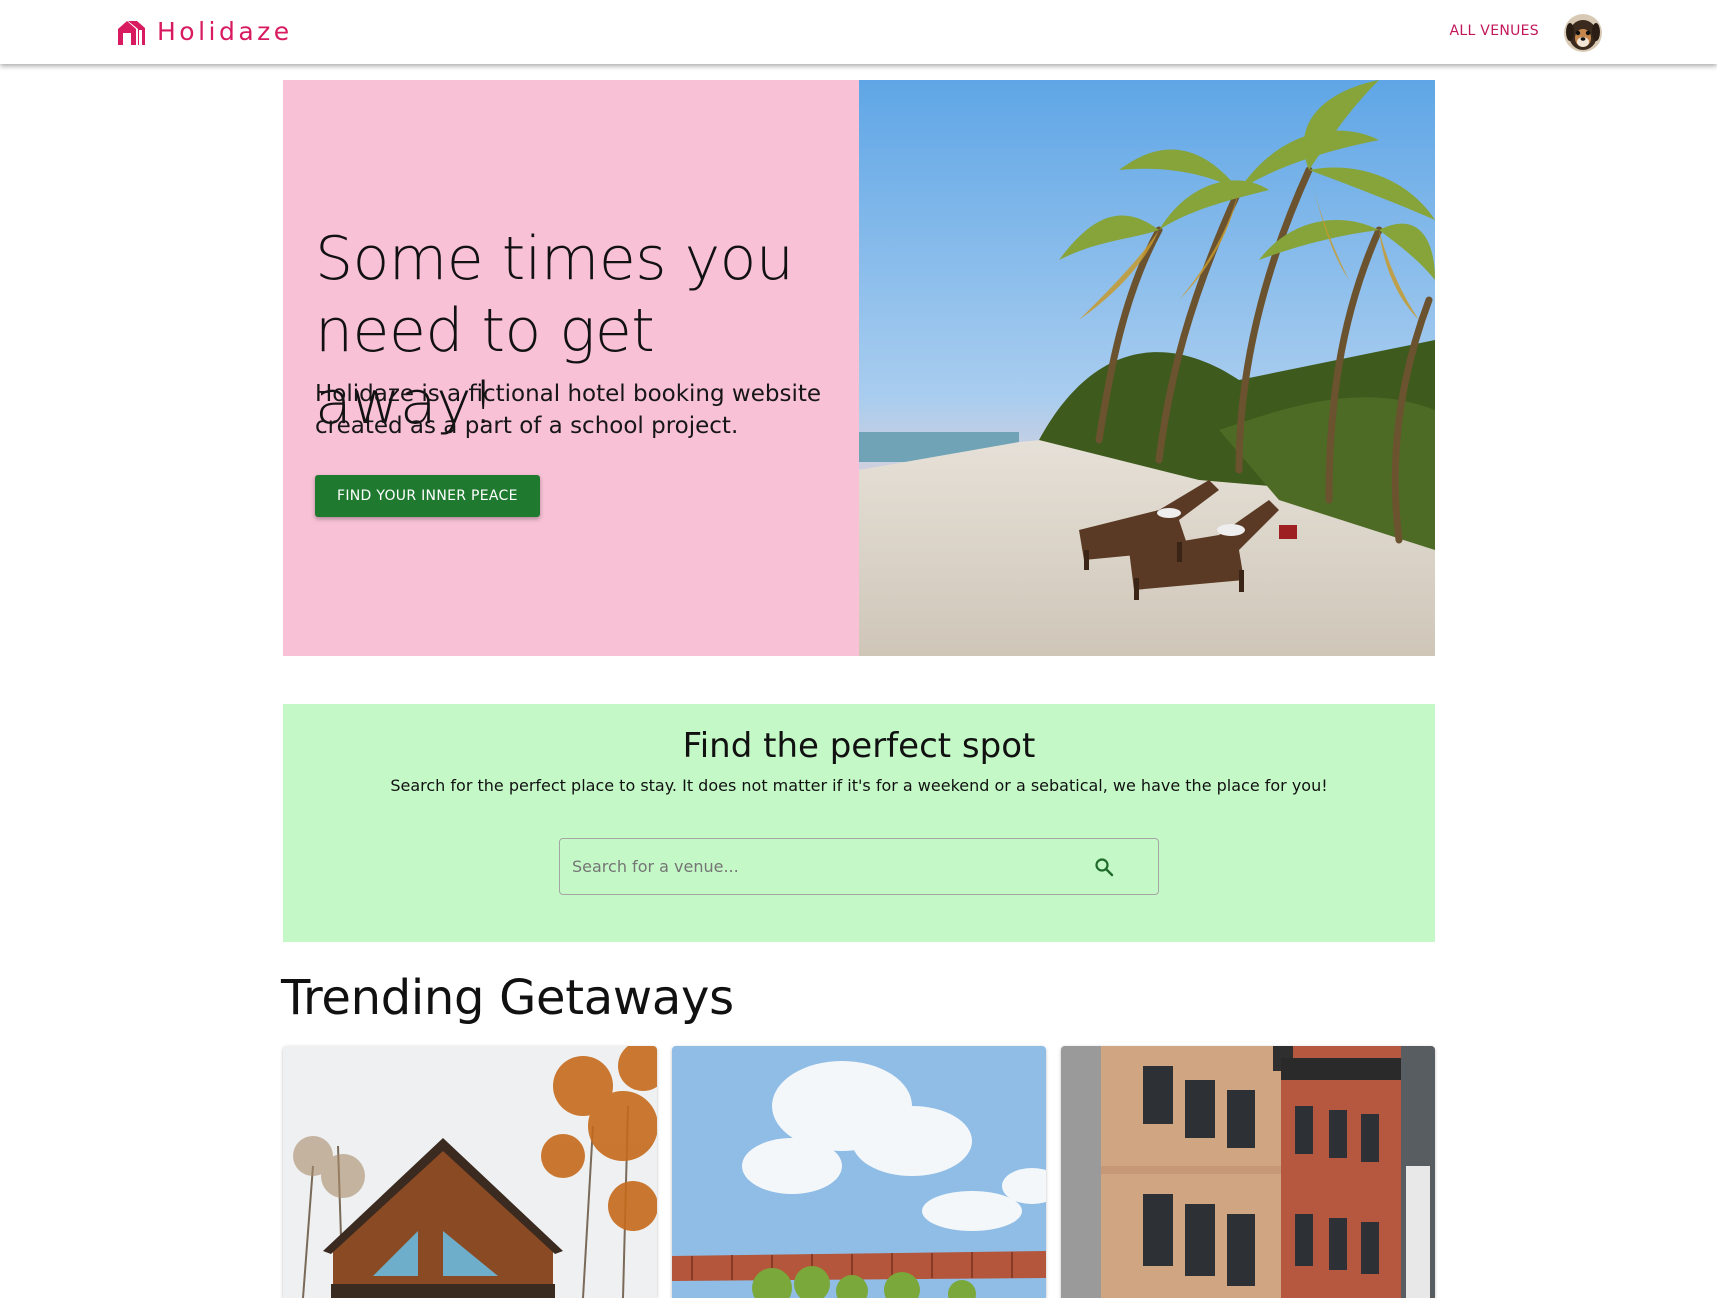  Describe the element at coordinates (507, 998) in the screenshot. I see `trending-title: Trending Getaways` at that location.